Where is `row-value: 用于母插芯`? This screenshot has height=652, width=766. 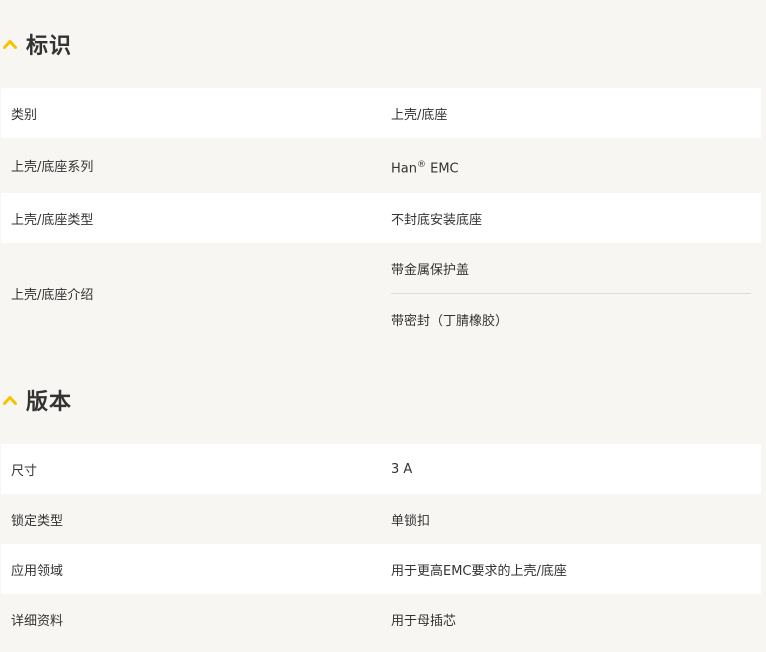
row-value: 用于母插芯 is located at coordinates (424, 621).